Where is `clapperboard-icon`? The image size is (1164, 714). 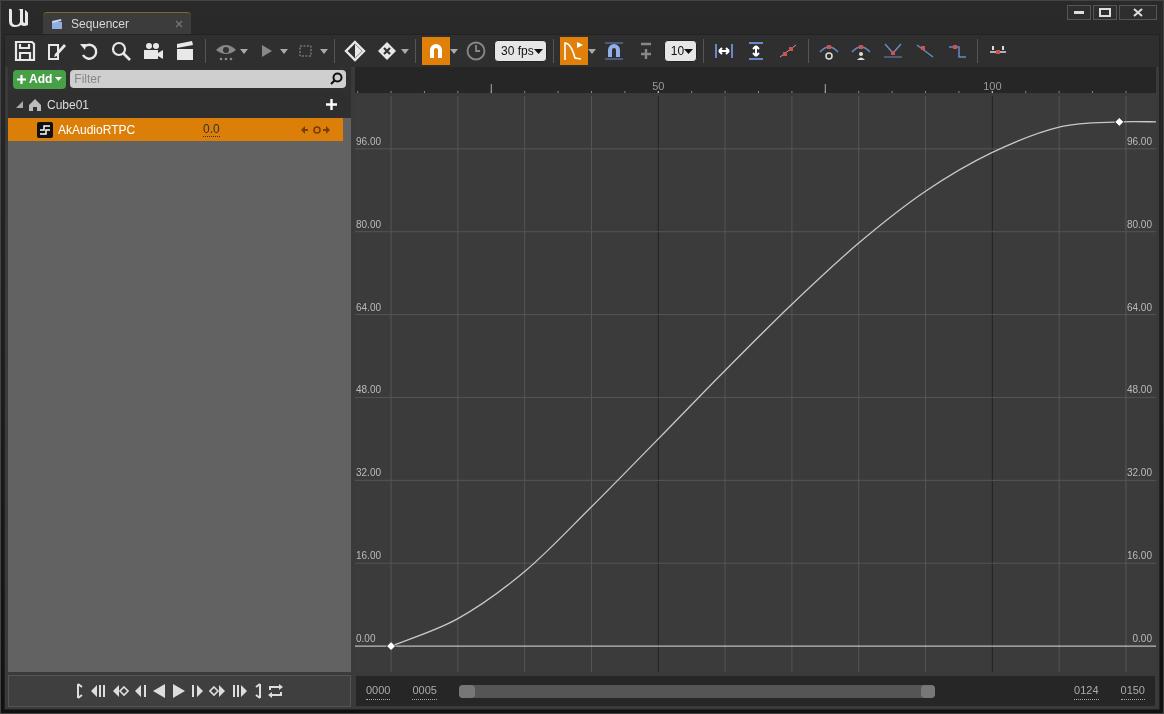
clapperboard-icon is located at coordinates (185, 51).